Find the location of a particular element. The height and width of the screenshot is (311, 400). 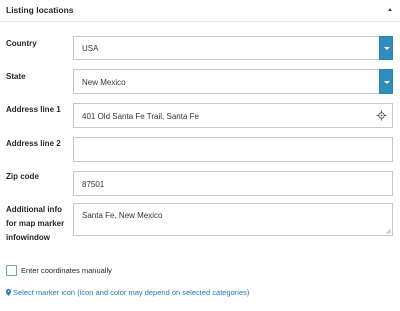

triangle-up-icon is located at coordinates (390, 9).